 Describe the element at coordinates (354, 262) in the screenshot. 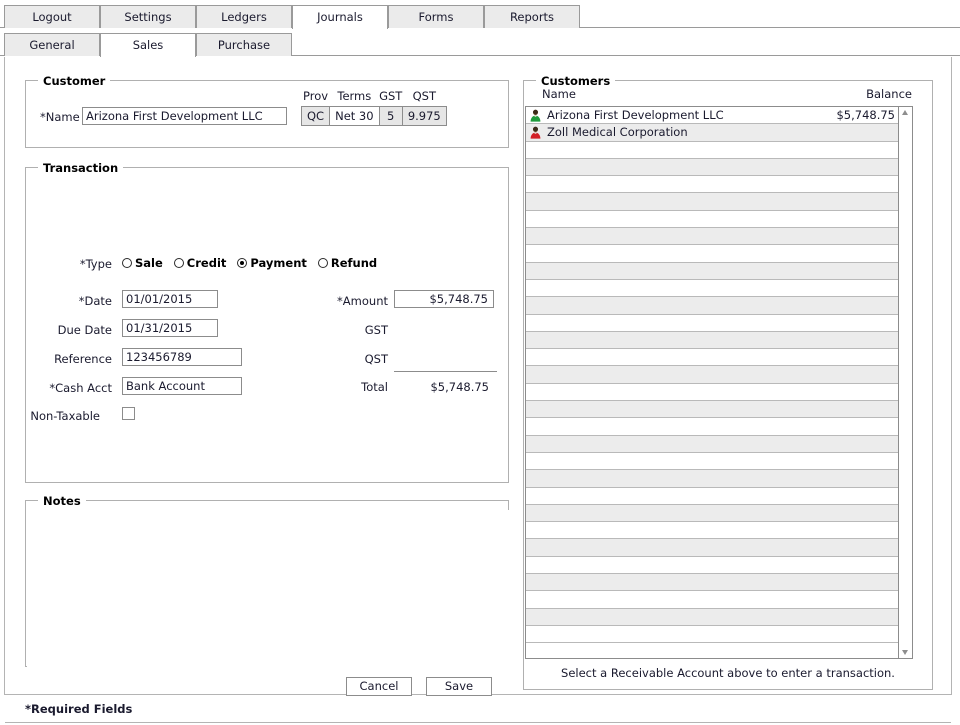

I see `radio-label-refund: Refund` at that location.